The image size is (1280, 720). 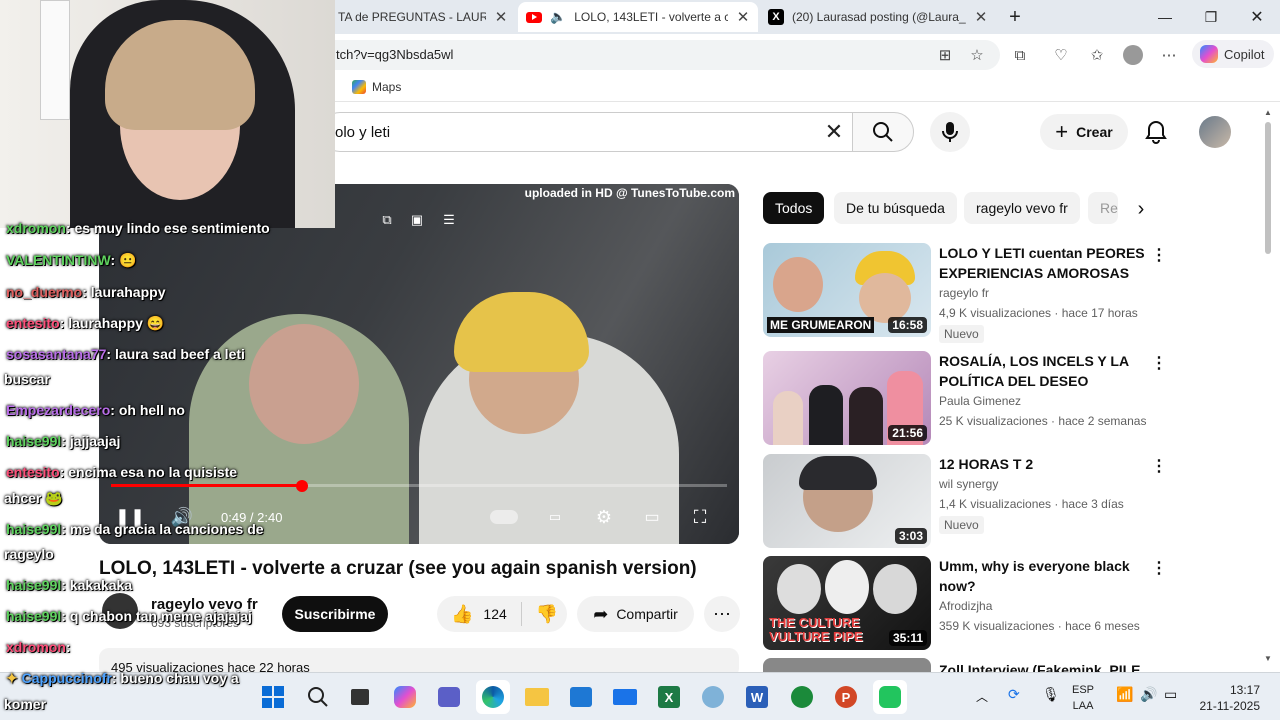 What do you see at coordinates (847, 603) in the screenshot?
I see `rec-thumbnail: THE CULTURE VULTURE PIPE 35:11` at bounding box center [847, 603].